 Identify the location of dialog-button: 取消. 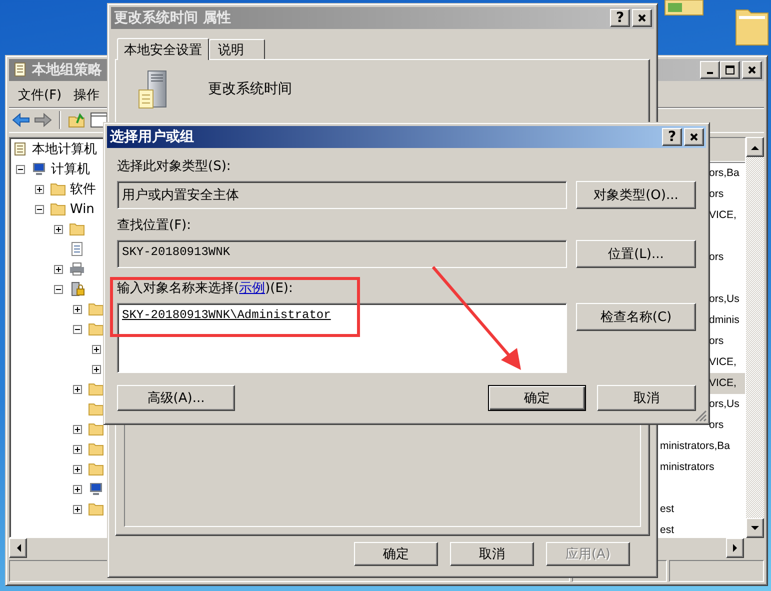
(492, 554).